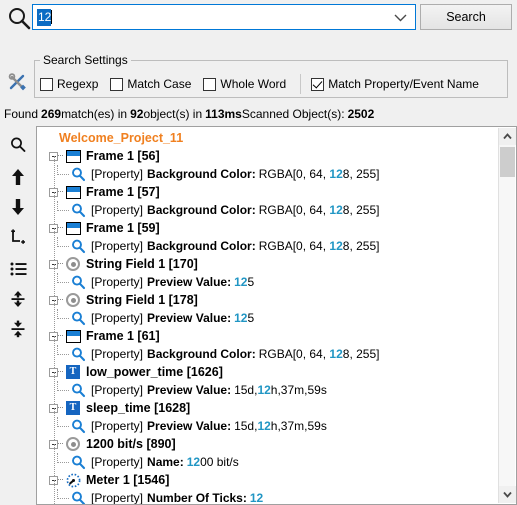 The height and width of the screenshot is (505, 517). I want to click on tree-object-label: sleep_time [1628], so click(138, 408).